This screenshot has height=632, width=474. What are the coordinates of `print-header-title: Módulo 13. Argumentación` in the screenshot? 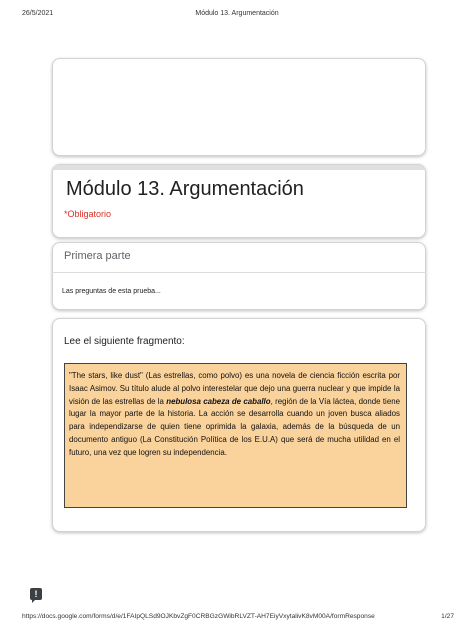 It's located at (237, 13).